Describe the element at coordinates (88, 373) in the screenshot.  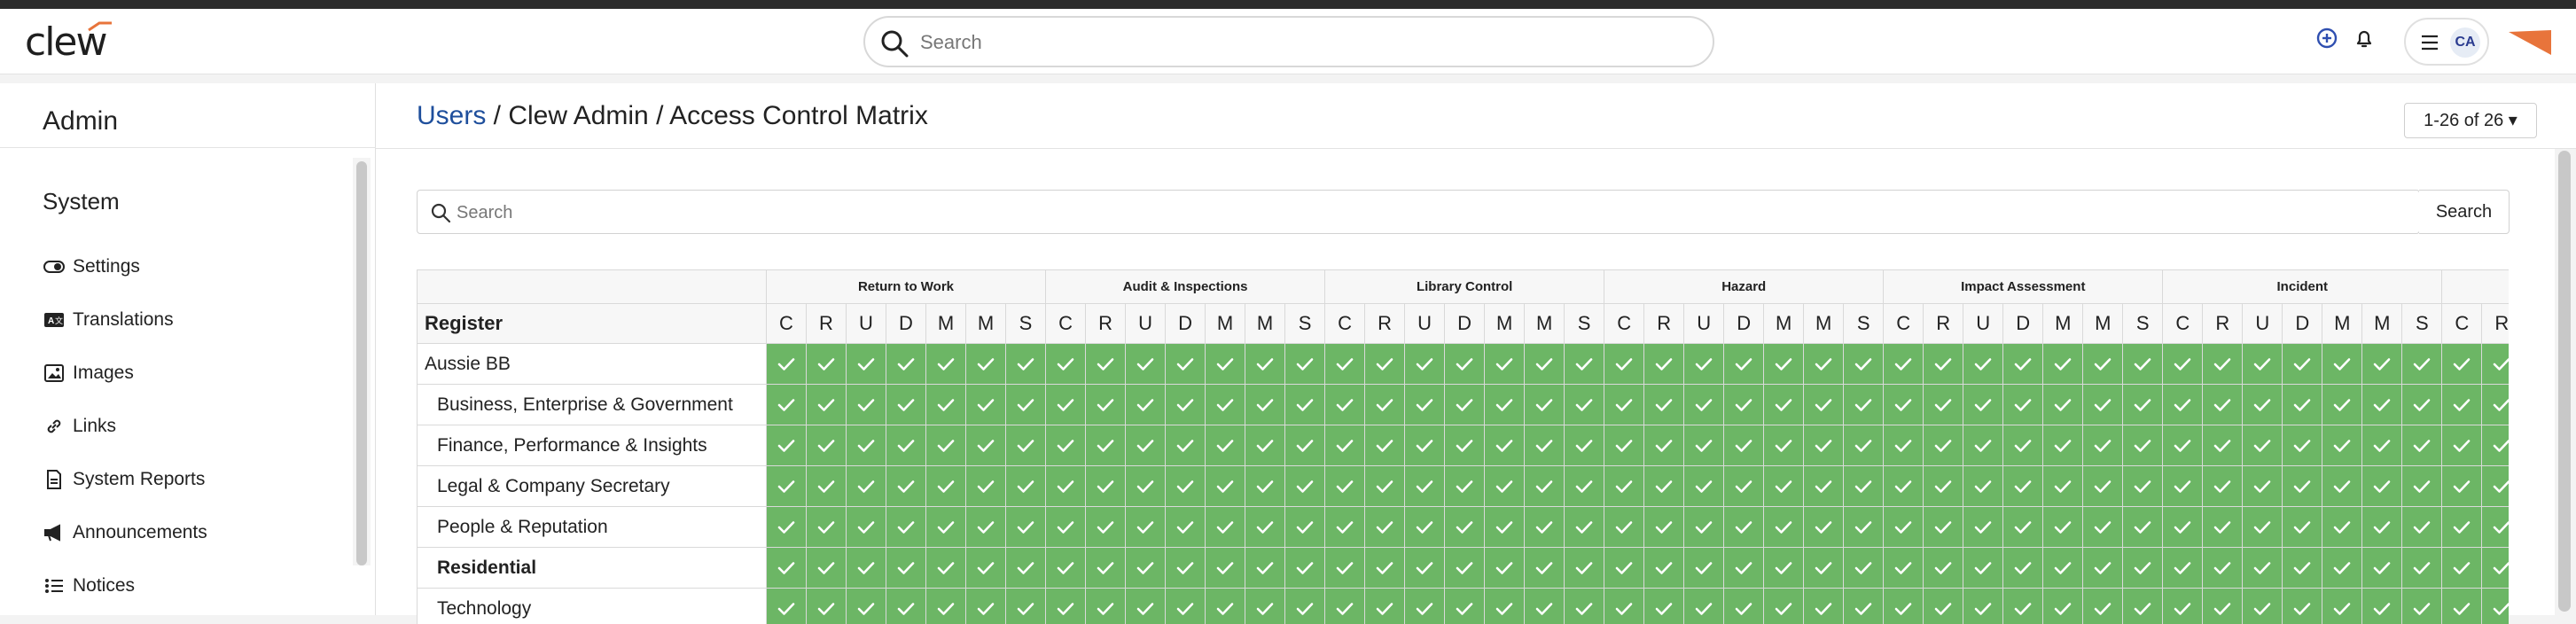
I see `sidebar-item-images: Images` at that location.